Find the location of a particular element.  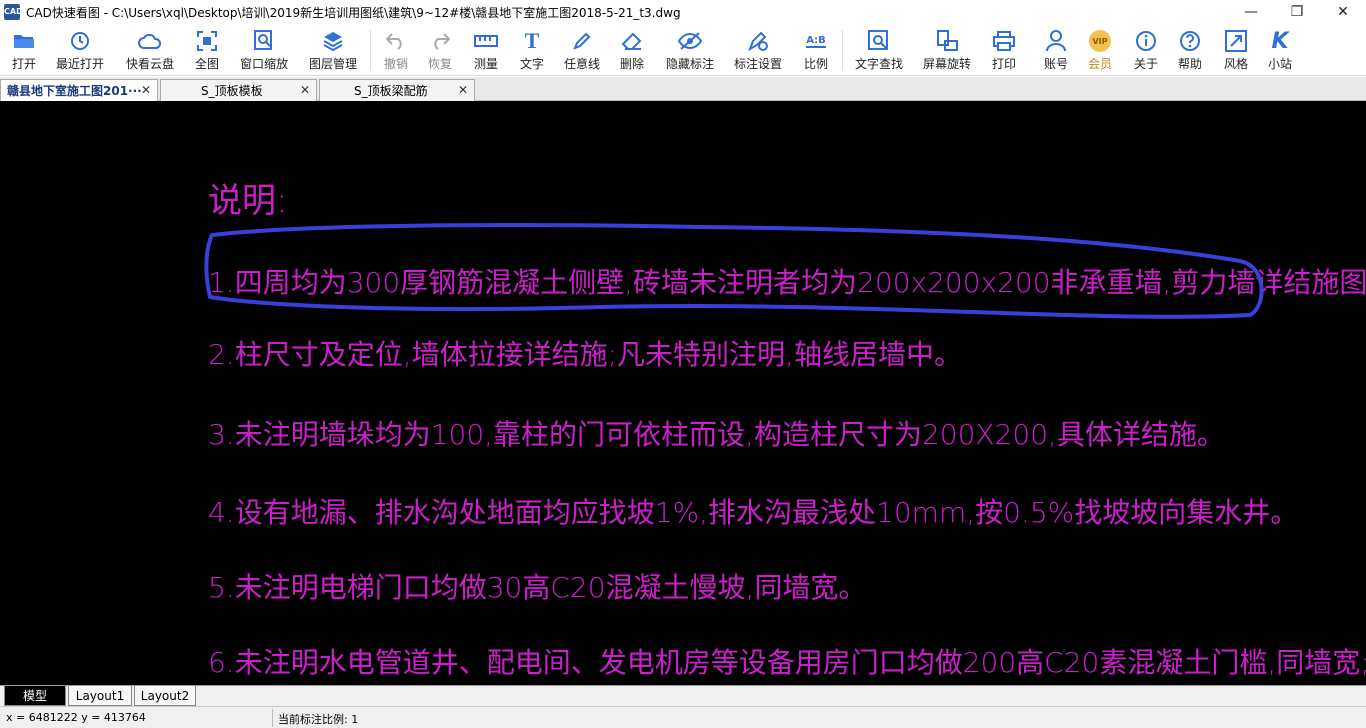

recent-open-button: 最近打开 is located at coordinates (80, 50).